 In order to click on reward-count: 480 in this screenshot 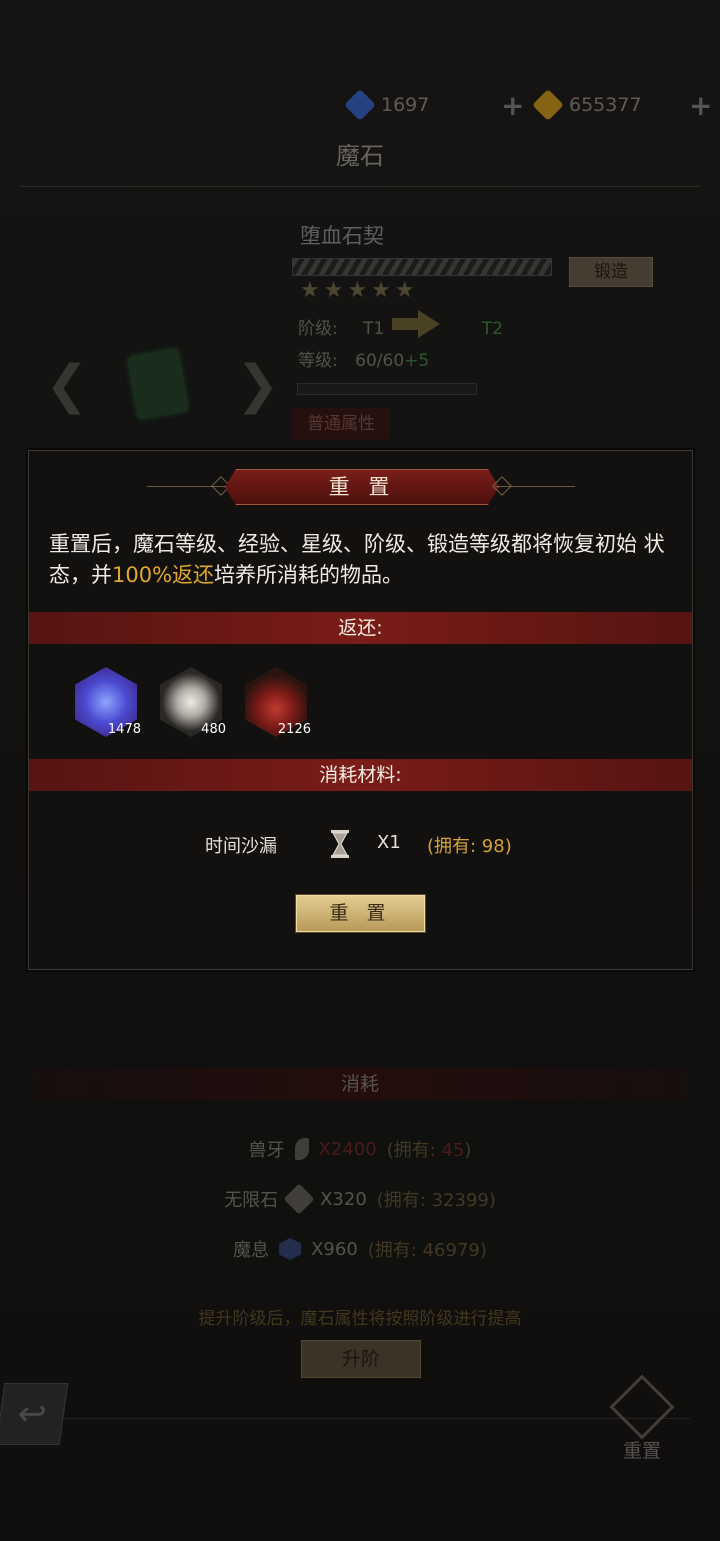, I will do `click(213, 729)`.